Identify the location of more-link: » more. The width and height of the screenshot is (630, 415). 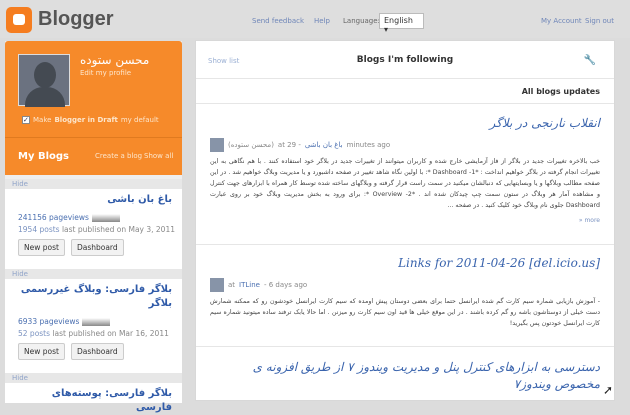
(405, 220).